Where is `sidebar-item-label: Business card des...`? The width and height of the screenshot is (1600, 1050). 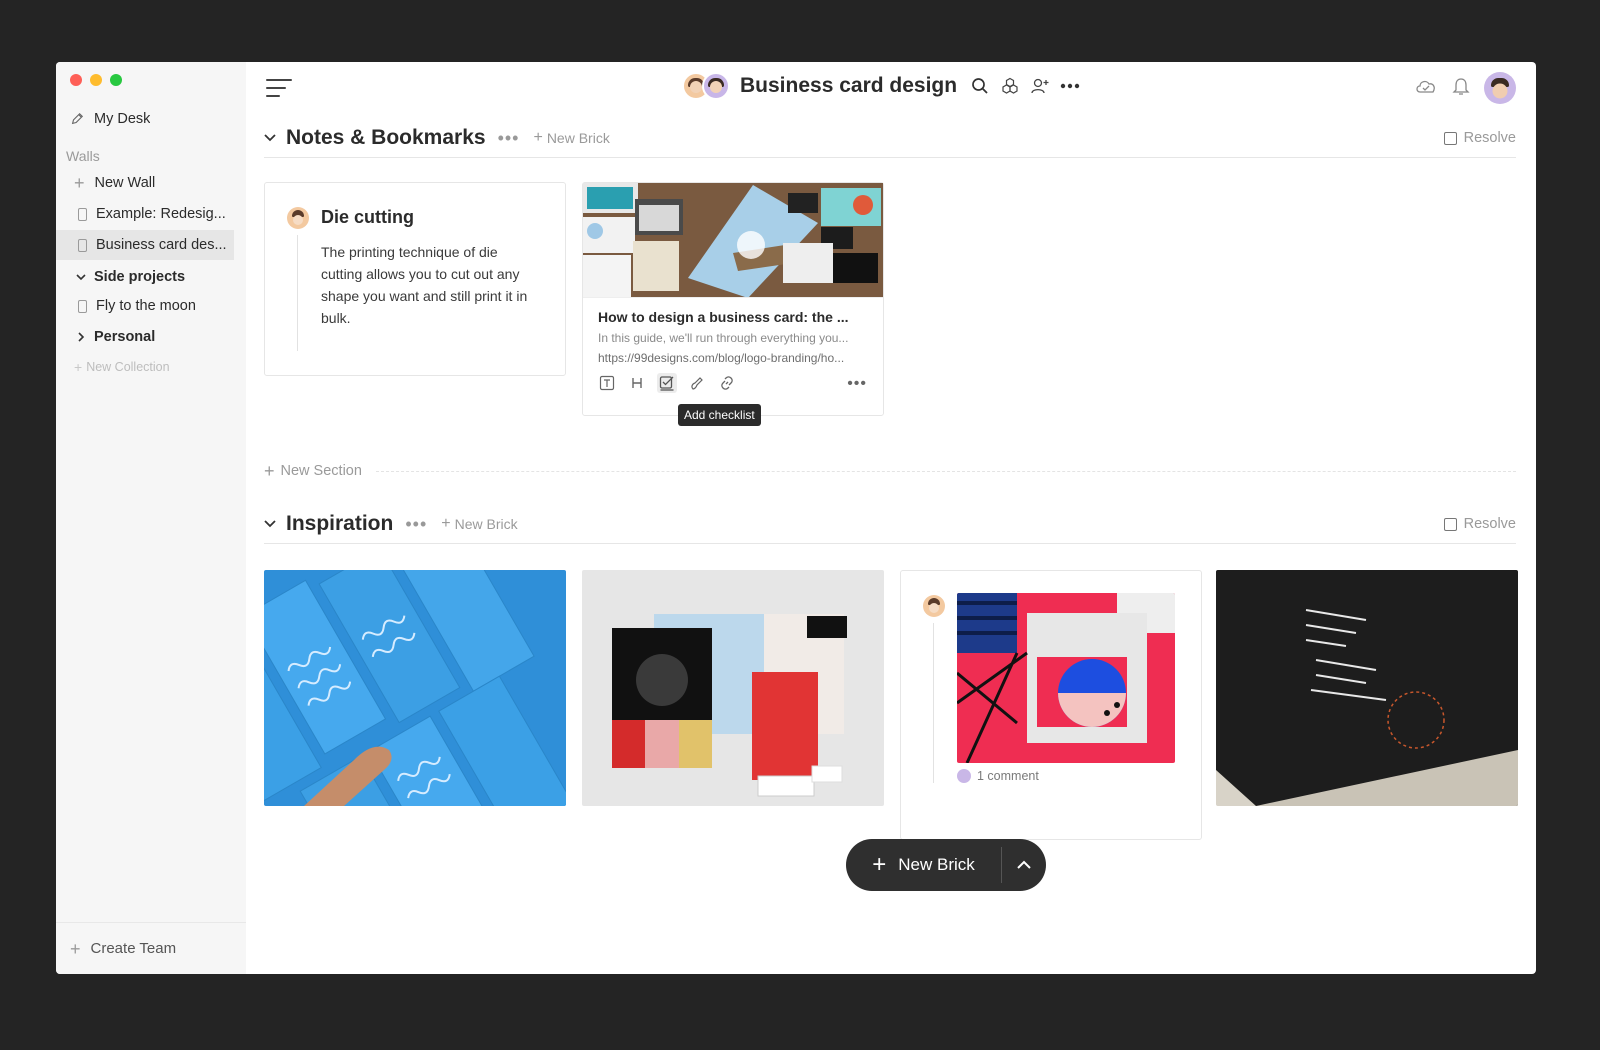 sidebar-item-label: Business card des... is located at coordinates (161, 245).